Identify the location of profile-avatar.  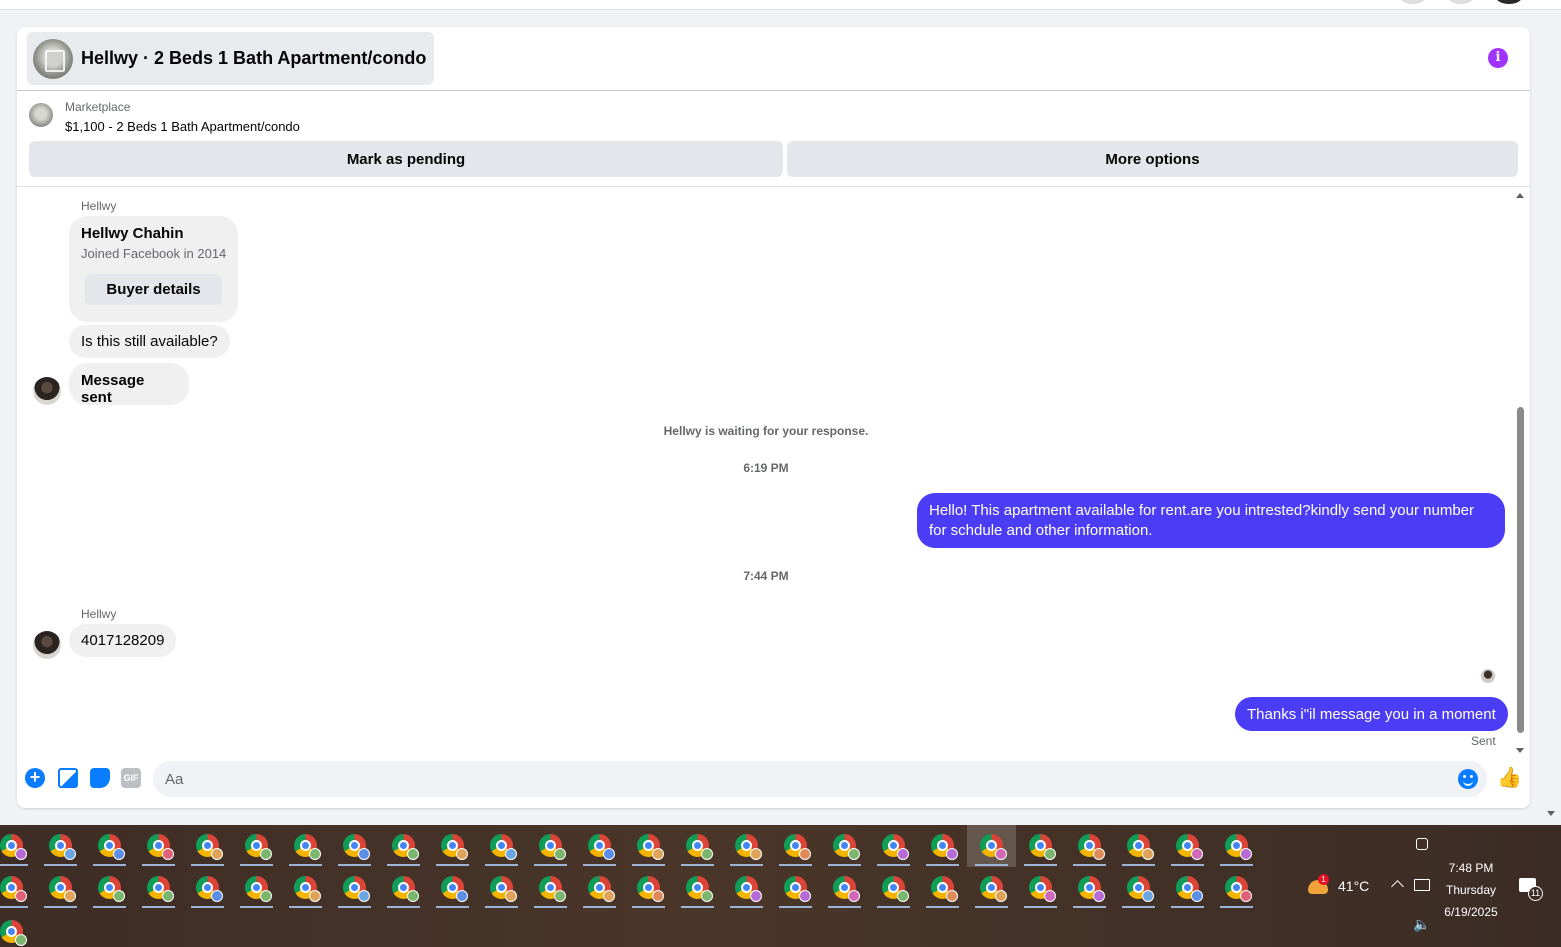
(1509, 2).